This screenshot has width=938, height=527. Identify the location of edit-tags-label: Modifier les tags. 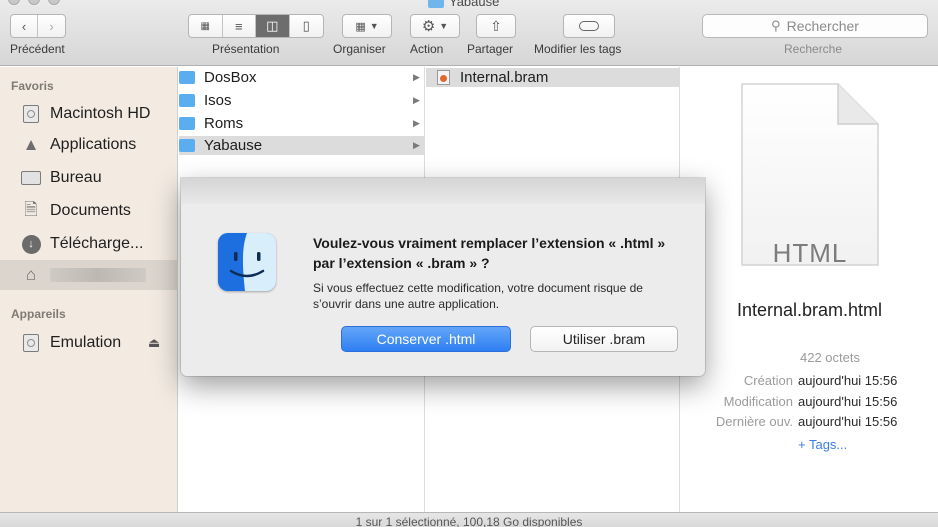
(578, 49).